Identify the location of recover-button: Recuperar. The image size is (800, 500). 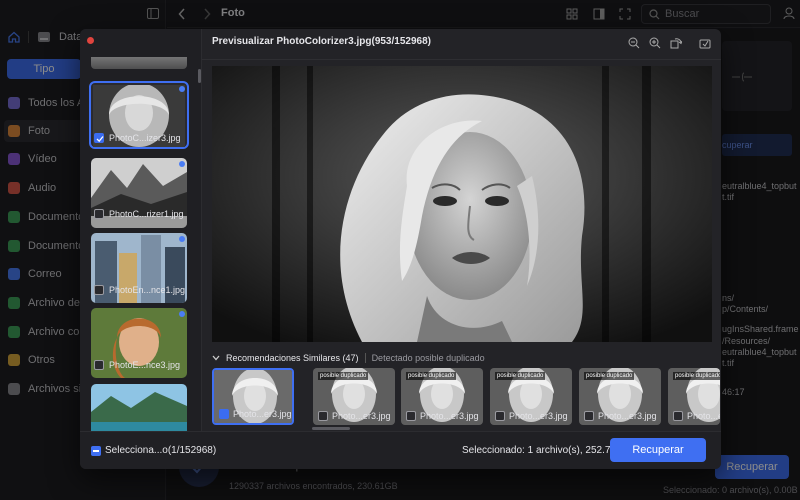
(658, 450).